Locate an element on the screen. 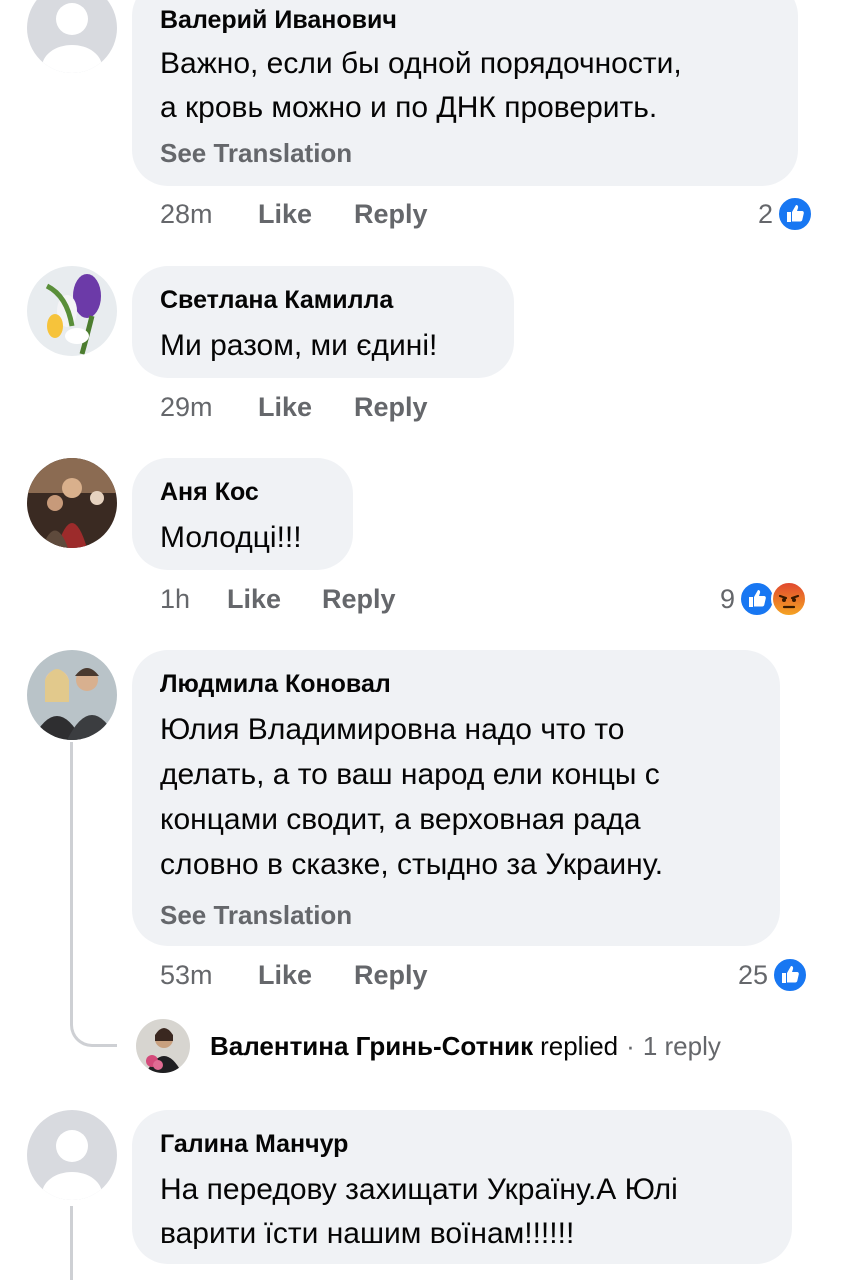 The image size is (848, 1280). angry-icon is located at coordinates (789, 599).